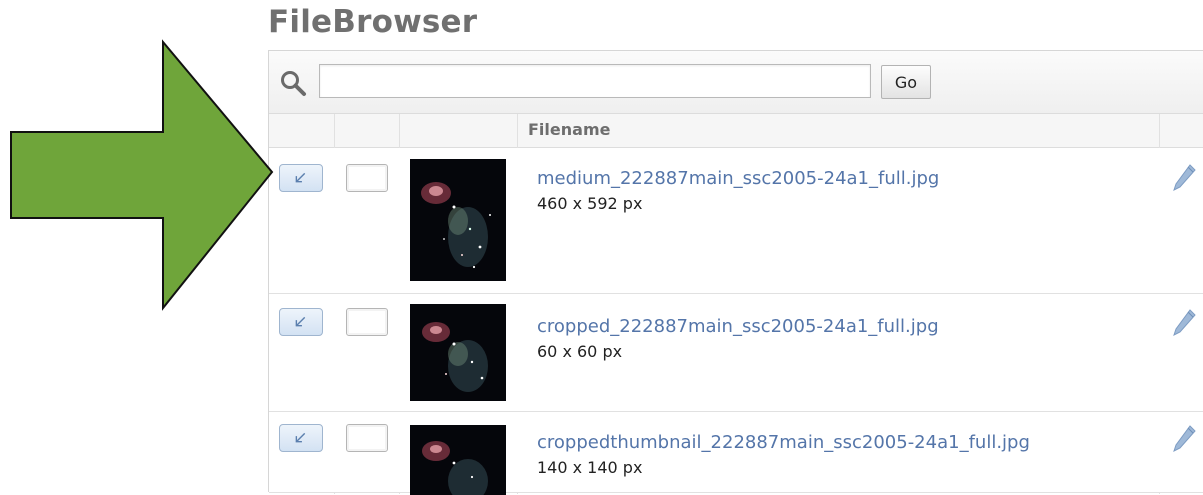 The height and width of the screenshot is (495, 1203). Describe the element at coordinates (580, 351) in the screenshot. I see `image-dimensions: 60 x 60 px` at that location.